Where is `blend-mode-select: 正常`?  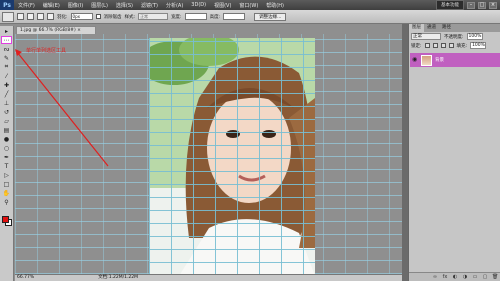 blend-mode-select: 正常 is located at coordinates (426, 36).